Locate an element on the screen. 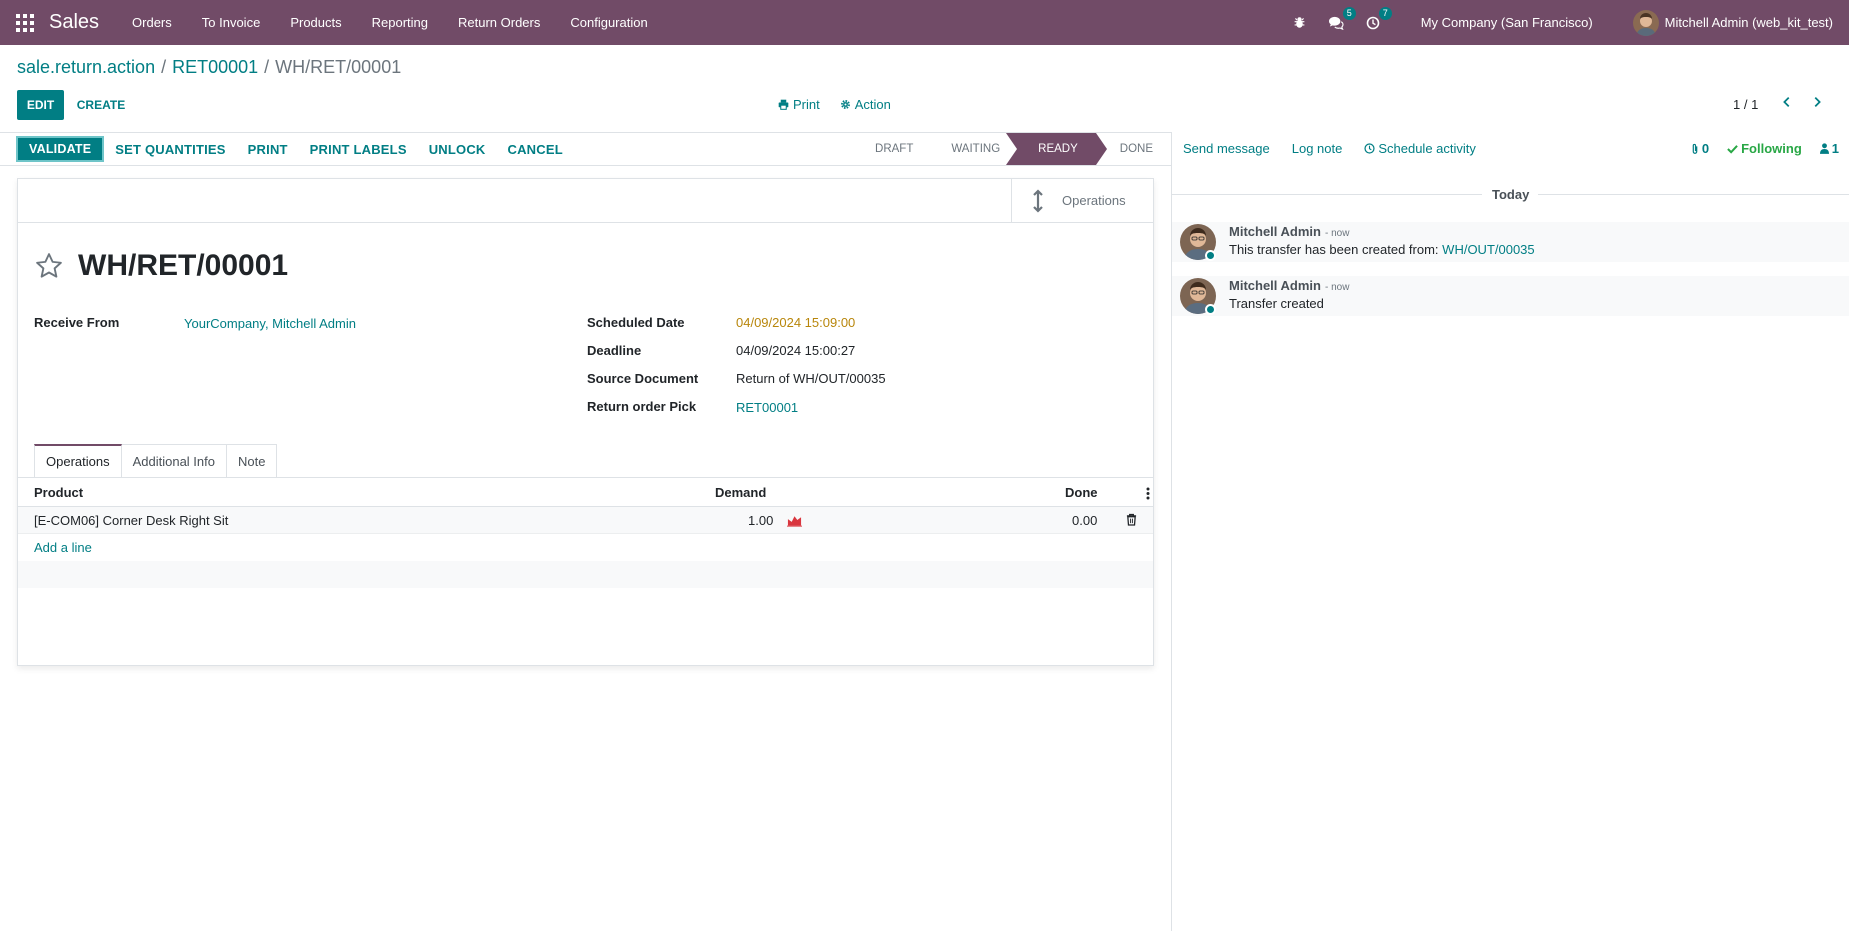 Image resolution: width=1849 pixels, height=931 pixels. arrows-v-icon is located at coordinates (1038, 200).